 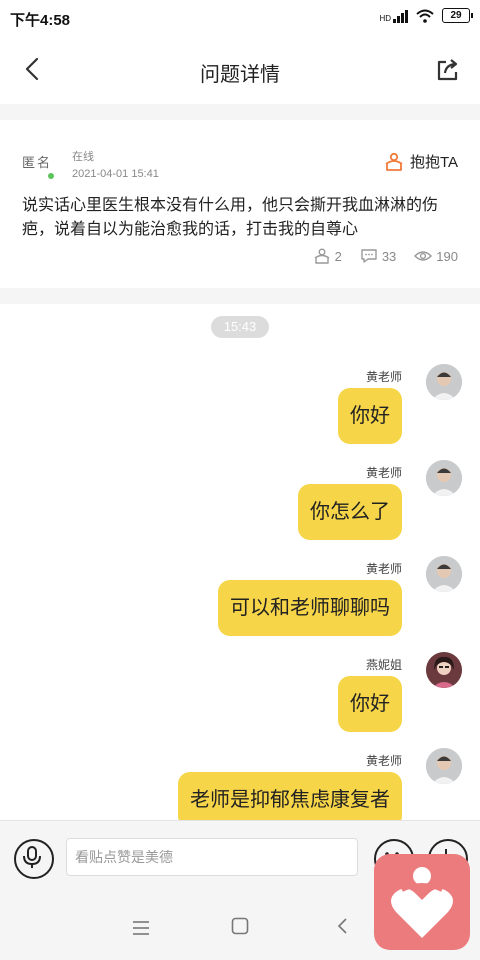 I want to click on message-bubble: 老师是抑郁焦虑康复者, so click(x=290, y=796).